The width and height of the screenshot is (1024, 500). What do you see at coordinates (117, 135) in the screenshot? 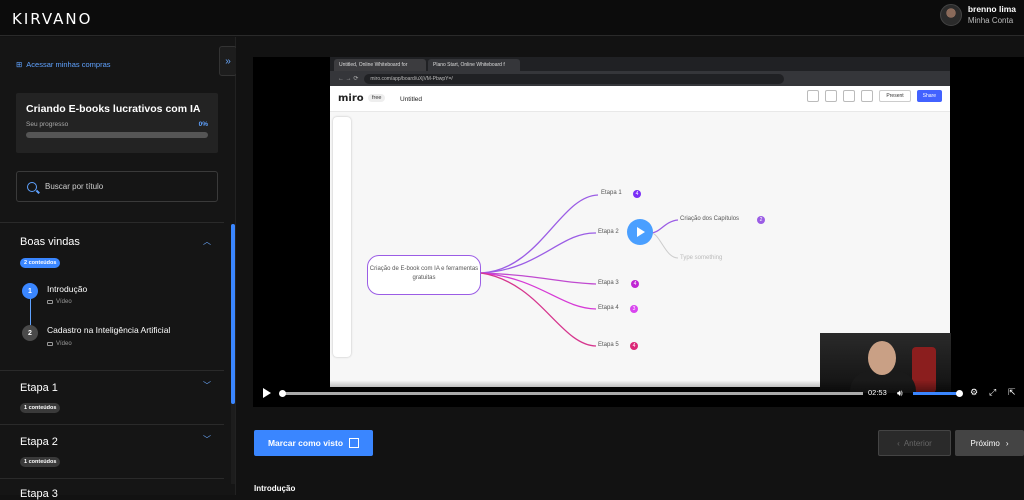
I see `progress-bar` at bounding box center [117, 135].